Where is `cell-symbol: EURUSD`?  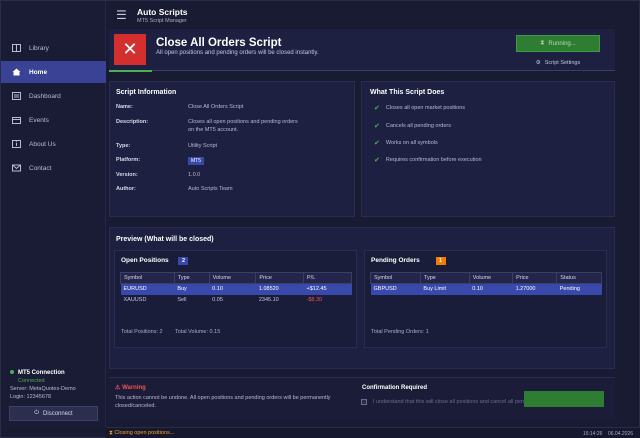
cell-symbol: EURUSD is located at coordinates (147, 289).